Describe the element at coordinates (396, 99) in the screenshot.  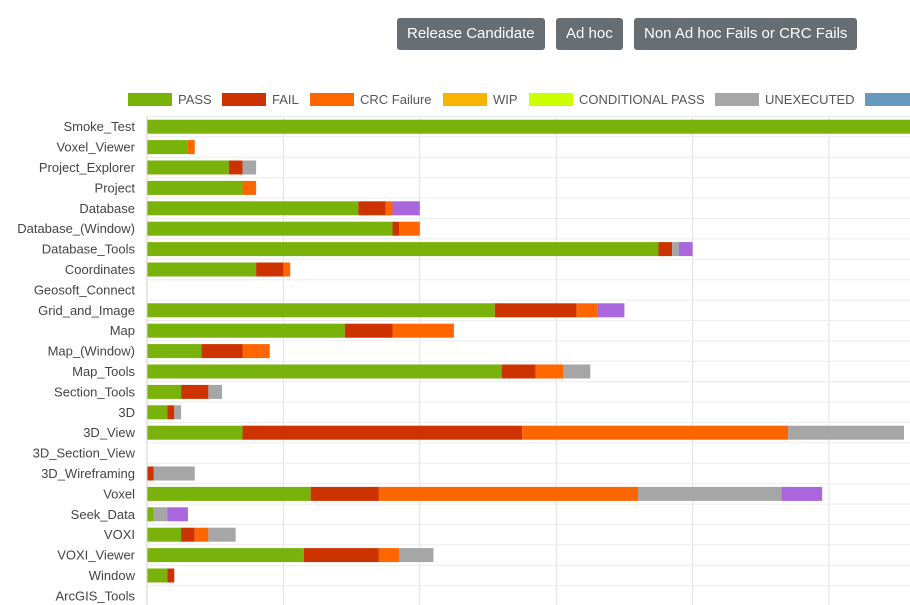
I see `legend-label: CRC Failure` at that location.